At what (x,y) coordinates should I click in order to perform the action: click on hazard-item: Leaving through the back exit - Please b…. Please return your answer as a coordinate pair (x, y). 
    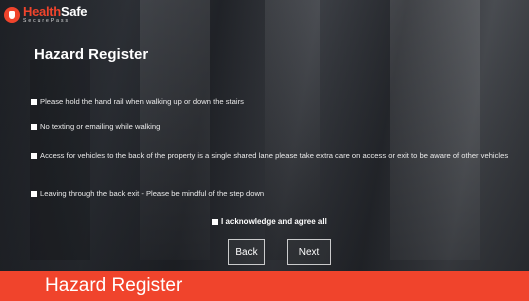
    Looking at the image, I should click on (147, 194).